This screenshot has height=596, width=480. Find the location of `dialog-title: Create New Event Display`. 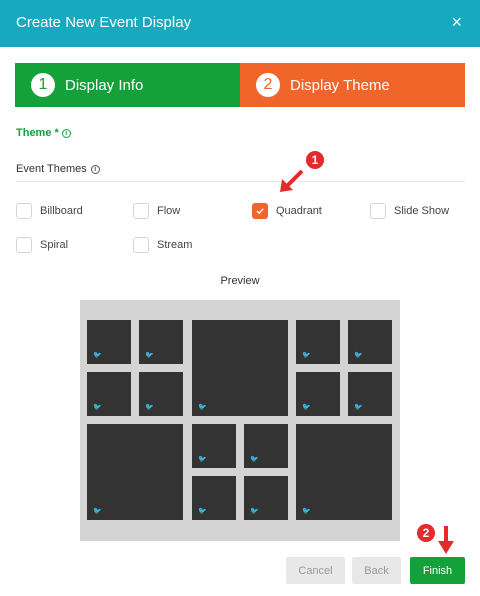

dialog-title: Create New Event Display is located at coordinates (104, 22).